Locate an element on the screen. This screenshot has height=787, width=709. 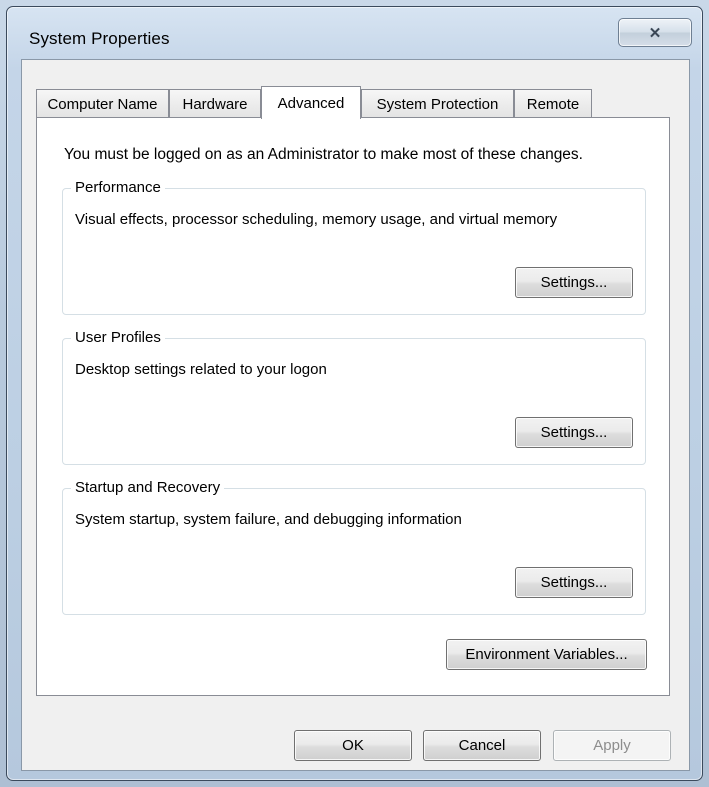
startup-recovery-label: Startup and Recovery is located at coordinates (148, 487).